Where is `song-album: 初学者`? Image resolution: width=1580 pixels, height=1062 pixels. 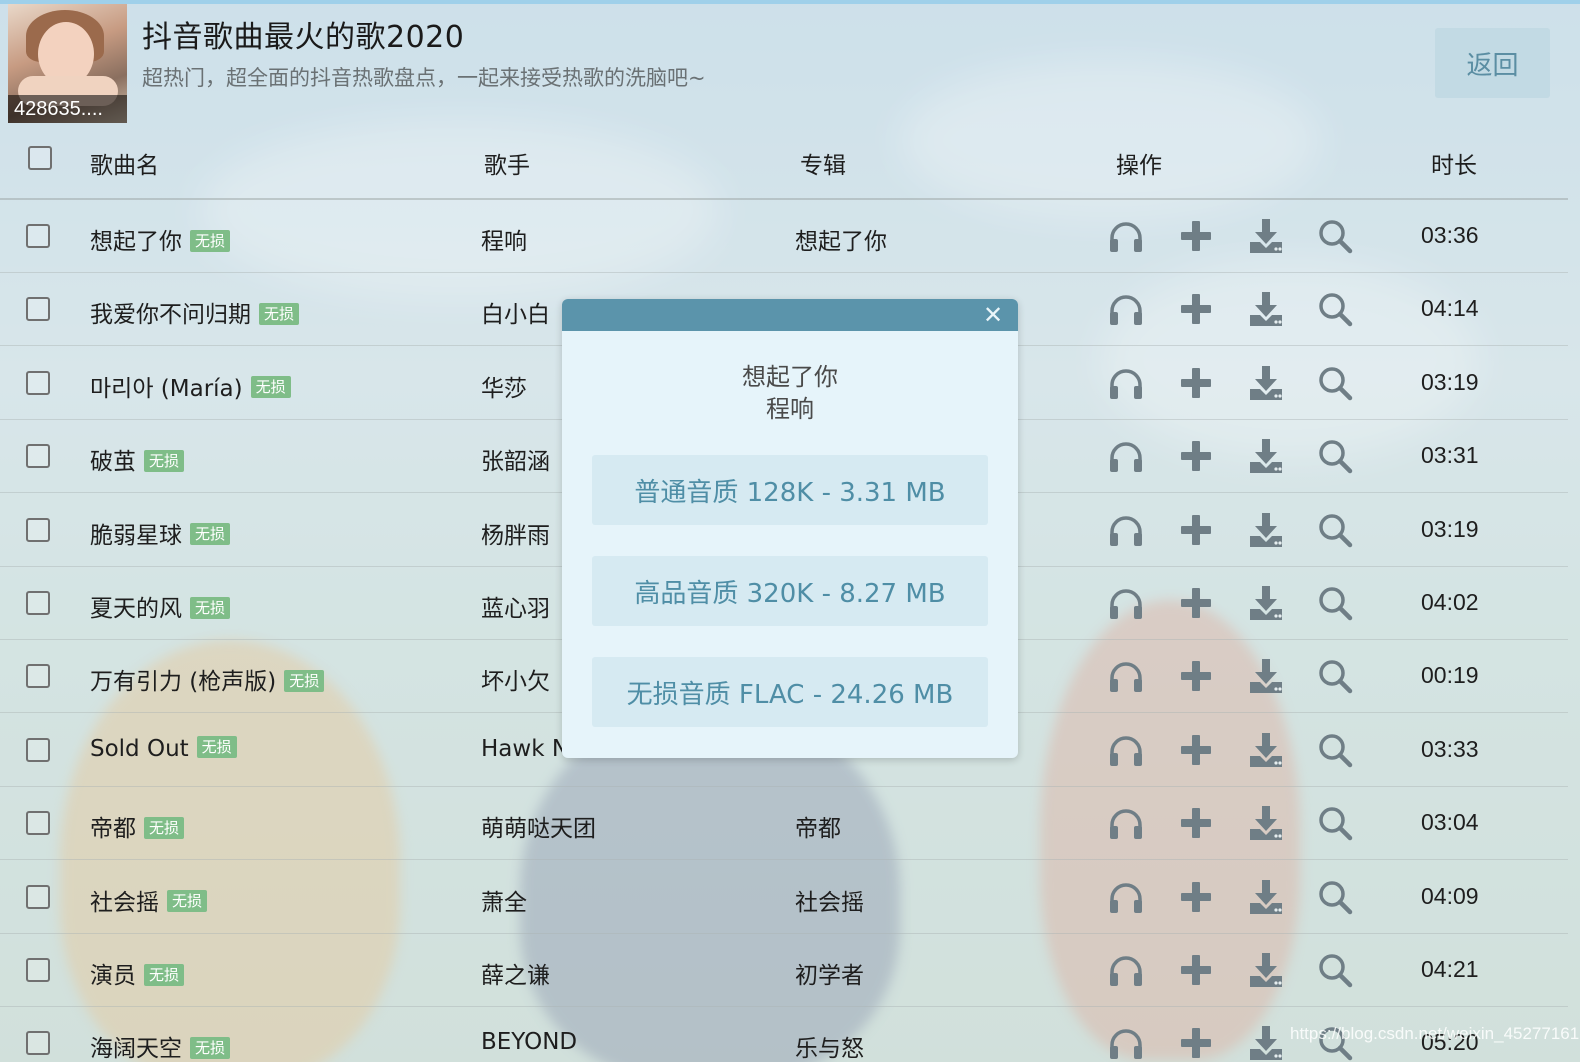 song-album: 初学者 is located at coordinates (829, 973).